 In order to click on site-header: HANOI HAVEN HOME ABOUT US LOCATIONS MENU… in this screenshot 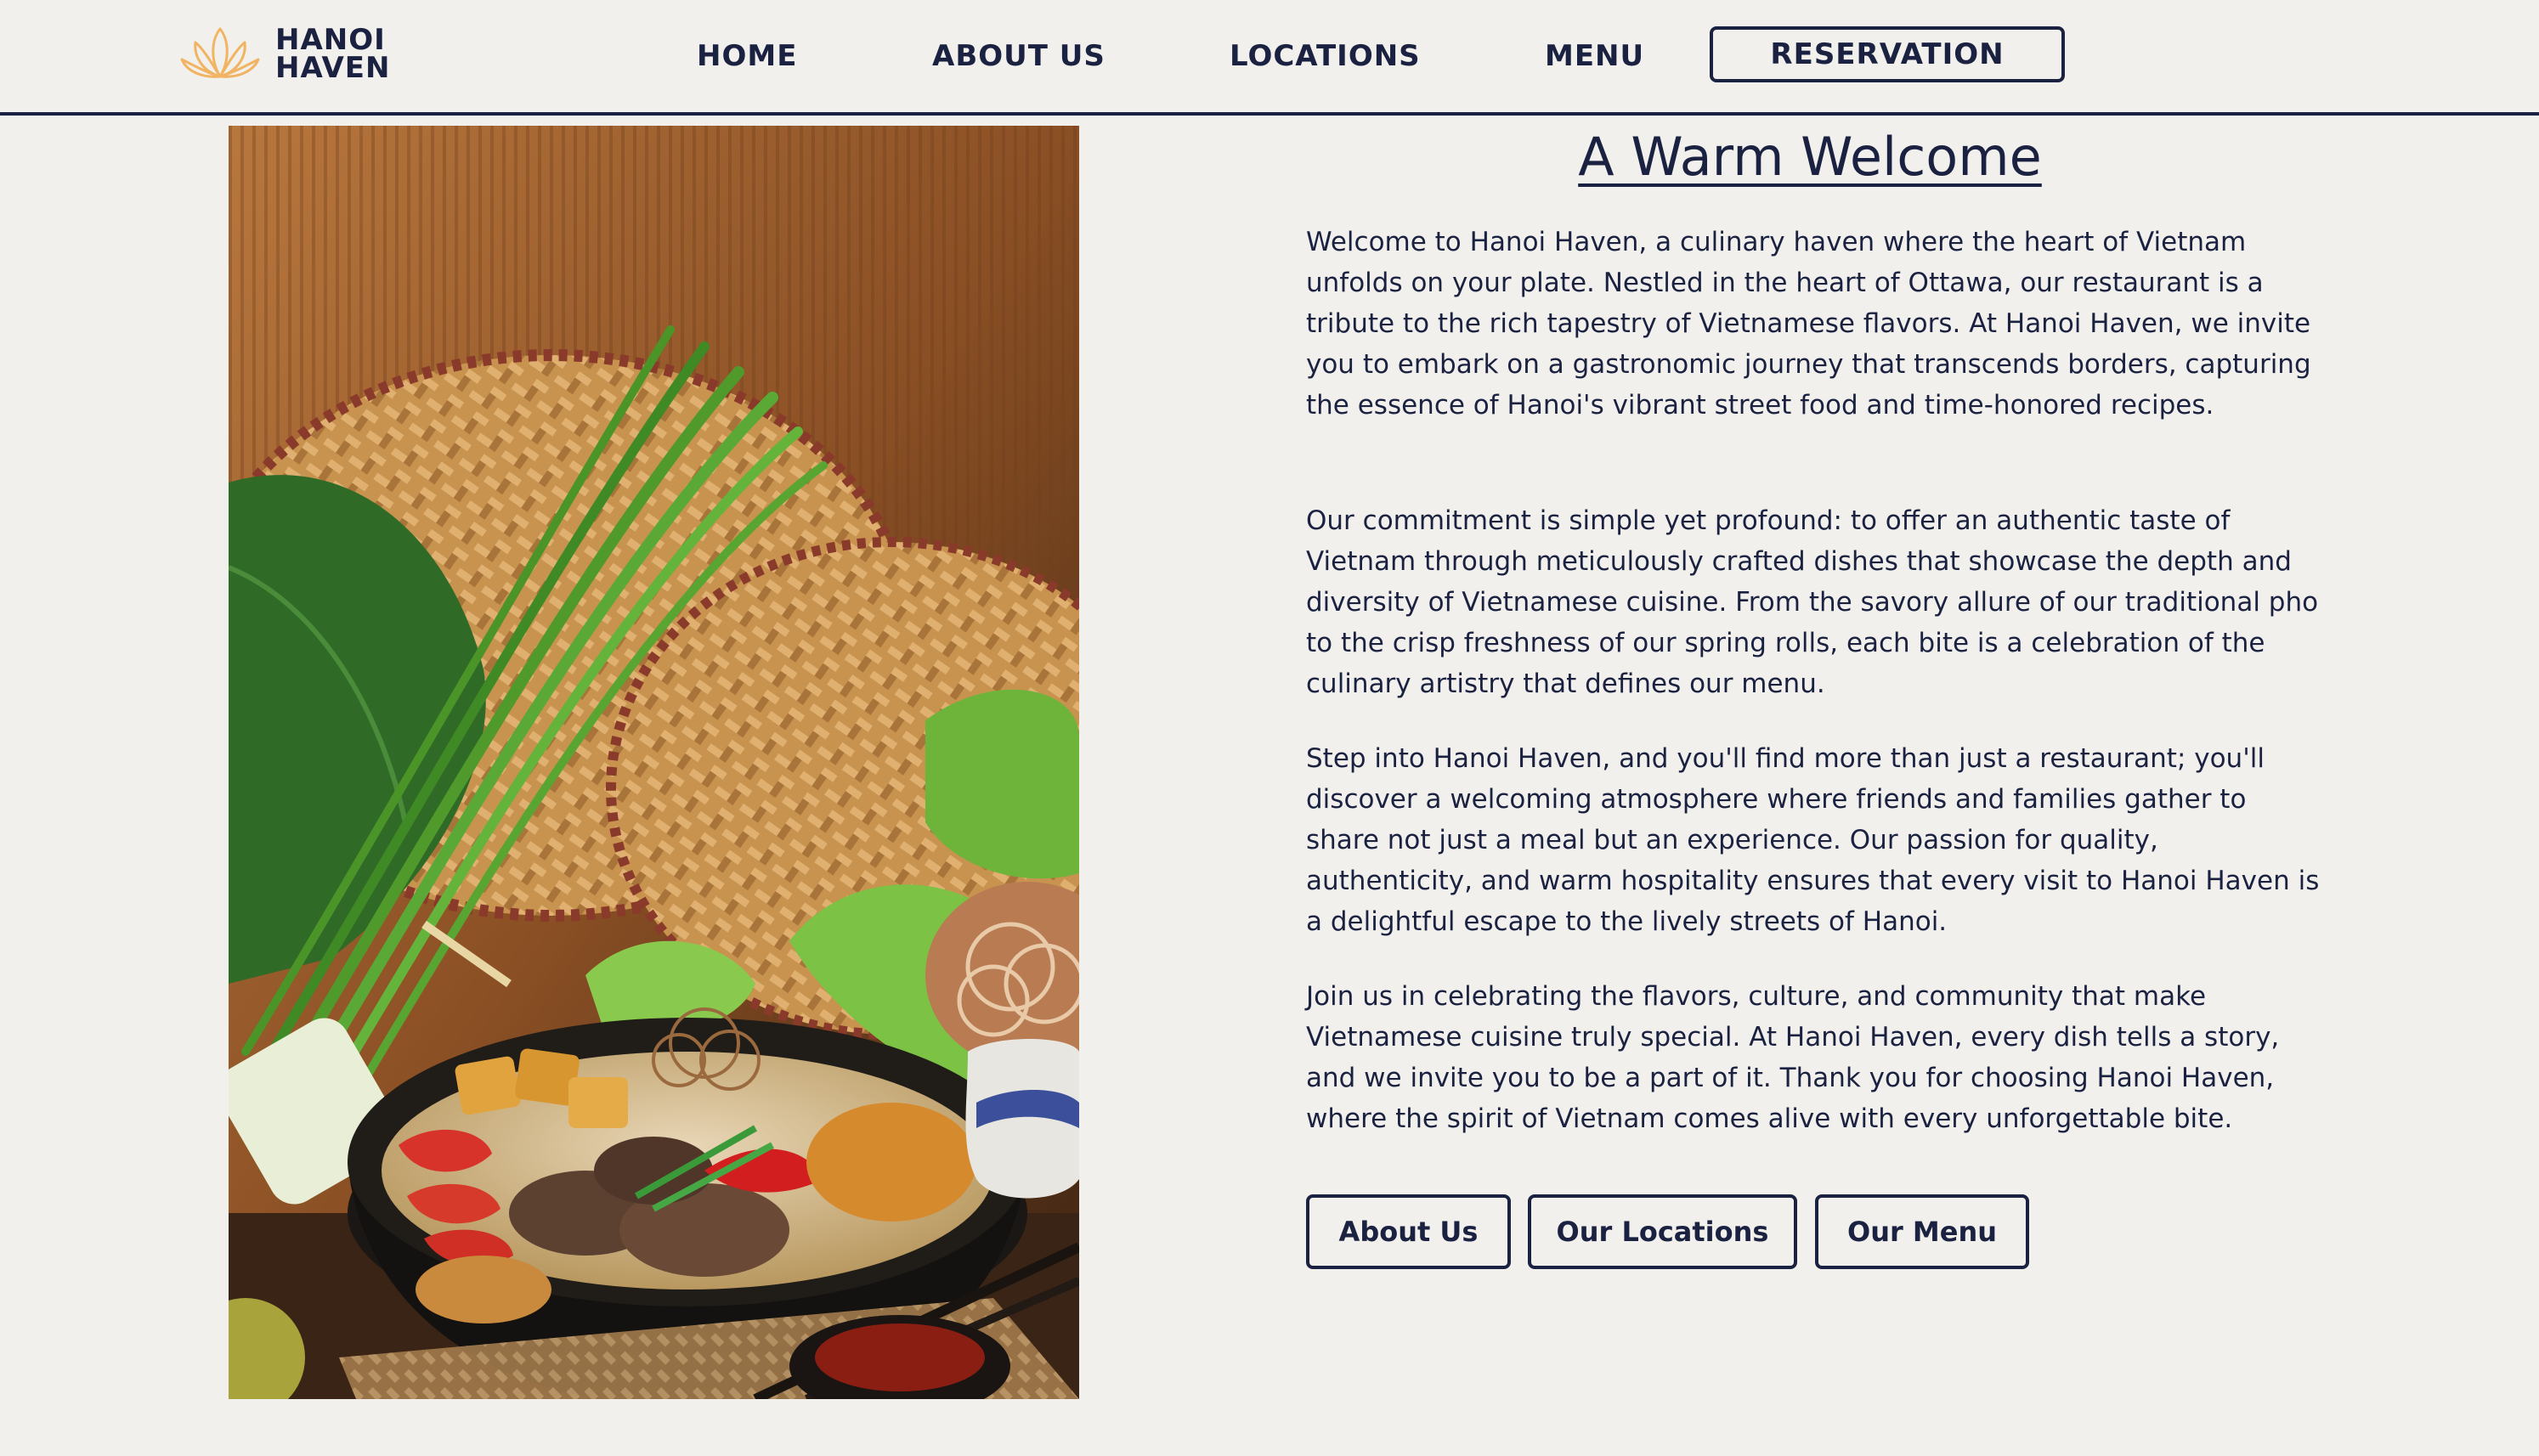, I will do `click(1270, 58)`.